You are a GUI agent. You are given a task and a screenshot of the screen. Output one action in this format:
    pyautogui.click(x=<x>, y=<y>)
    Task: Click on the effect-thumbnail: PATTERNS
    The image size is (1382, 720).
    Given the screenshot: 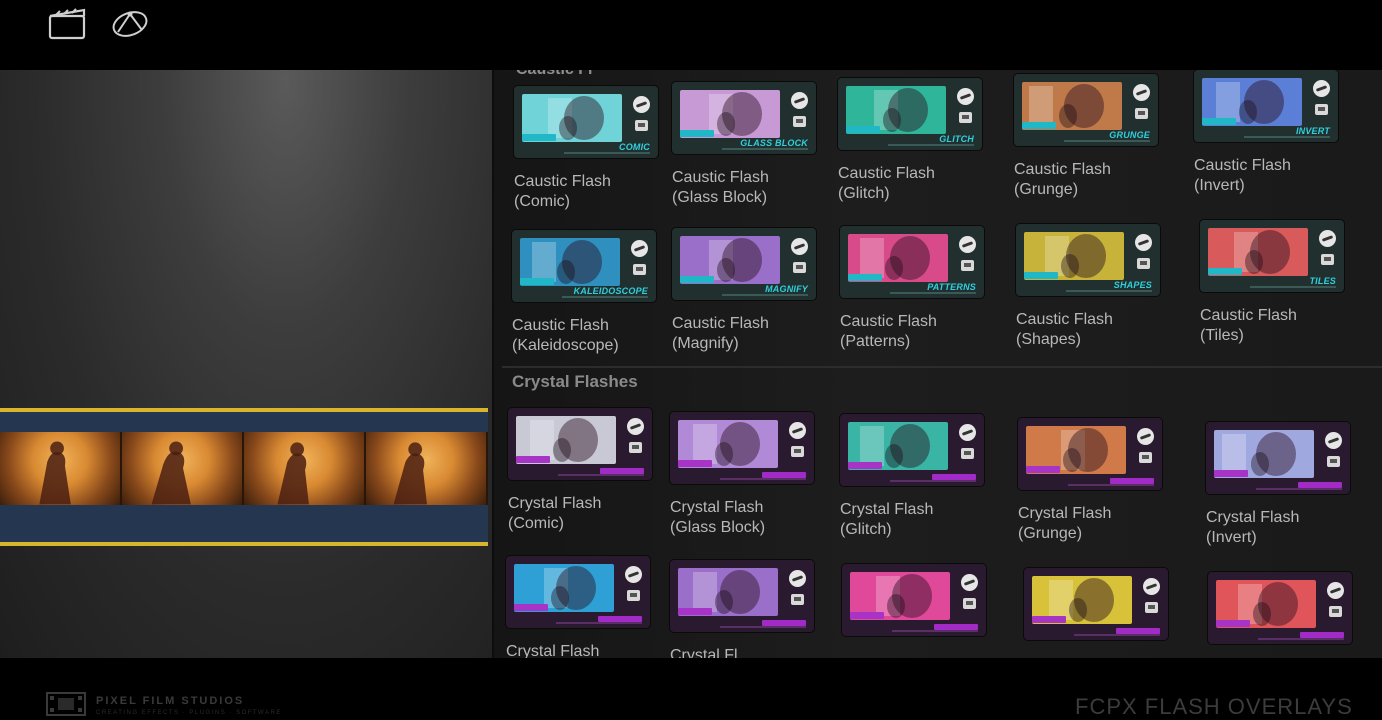 What is the action you would take?
    pyautogui.click(x=912, y=262)
    